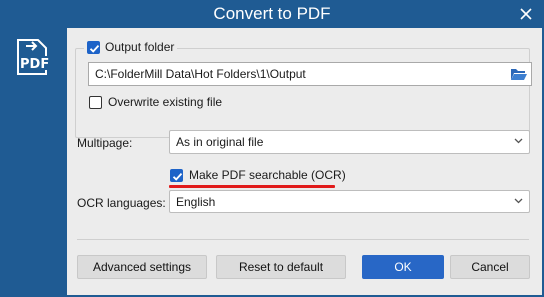  Describe the element at coordinates (121, 203) in the screenshot. I see `ocr-languages-label: OCR languages:` at that location.